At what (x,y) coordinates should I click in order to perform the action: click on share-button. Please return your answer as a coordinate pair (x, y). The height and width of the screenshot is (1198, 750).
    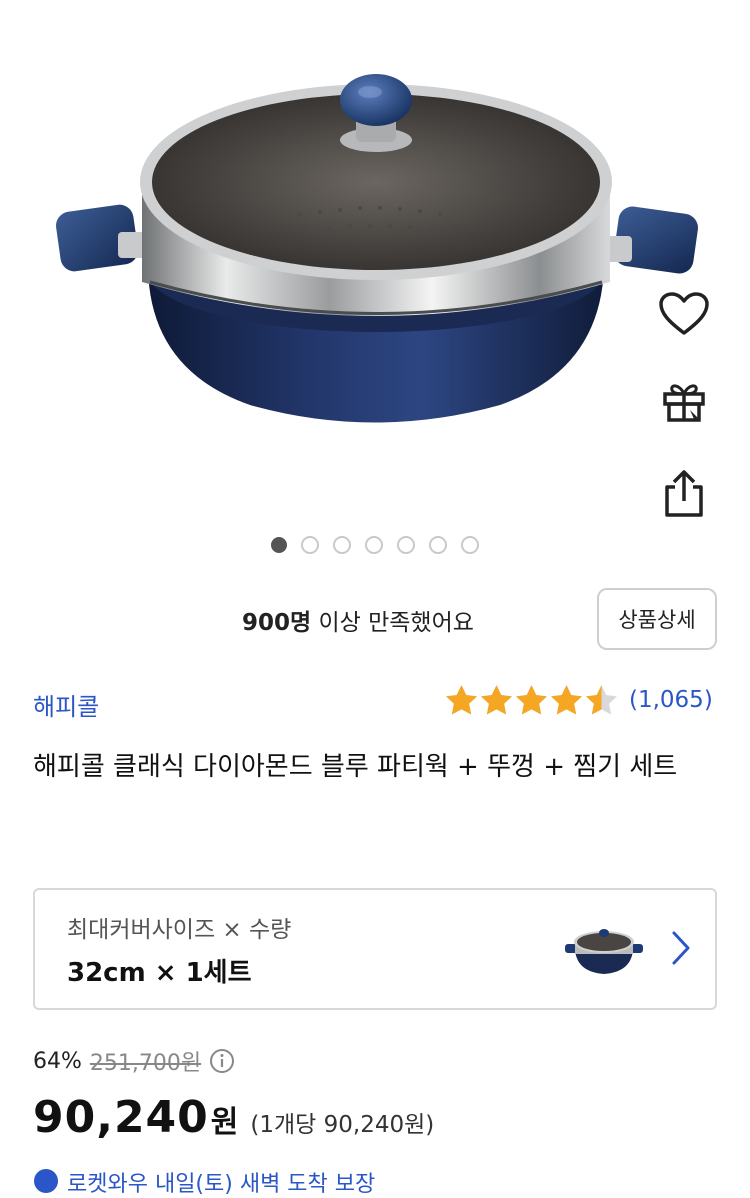
    Looking at the image, I should click on (684, 494).